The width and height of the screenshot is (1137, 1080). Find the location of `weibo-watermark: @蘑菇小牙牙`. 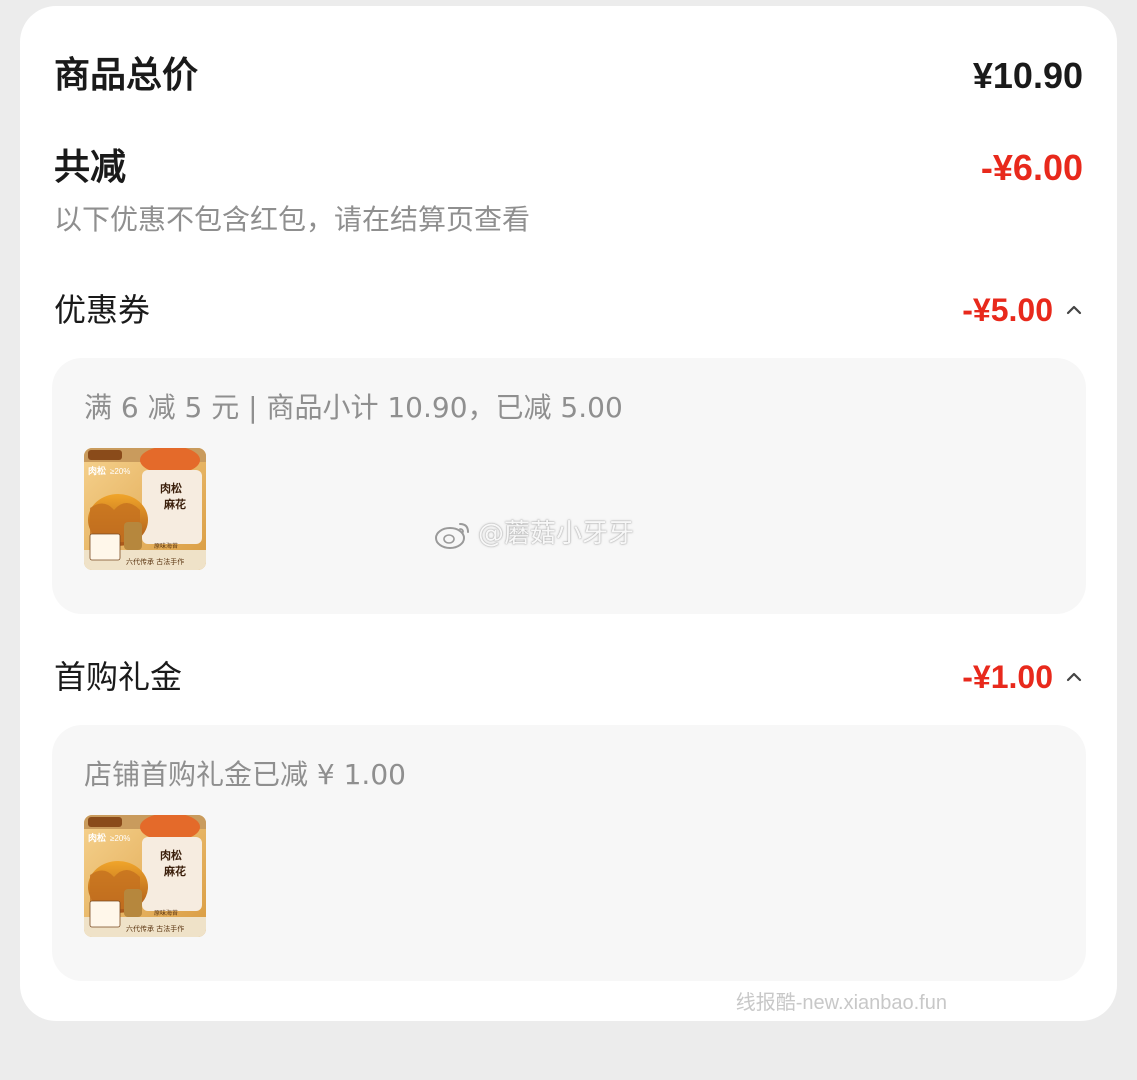

weibo-watermark: @蘑菇小牙牙 is located at coordinates (534, 534).